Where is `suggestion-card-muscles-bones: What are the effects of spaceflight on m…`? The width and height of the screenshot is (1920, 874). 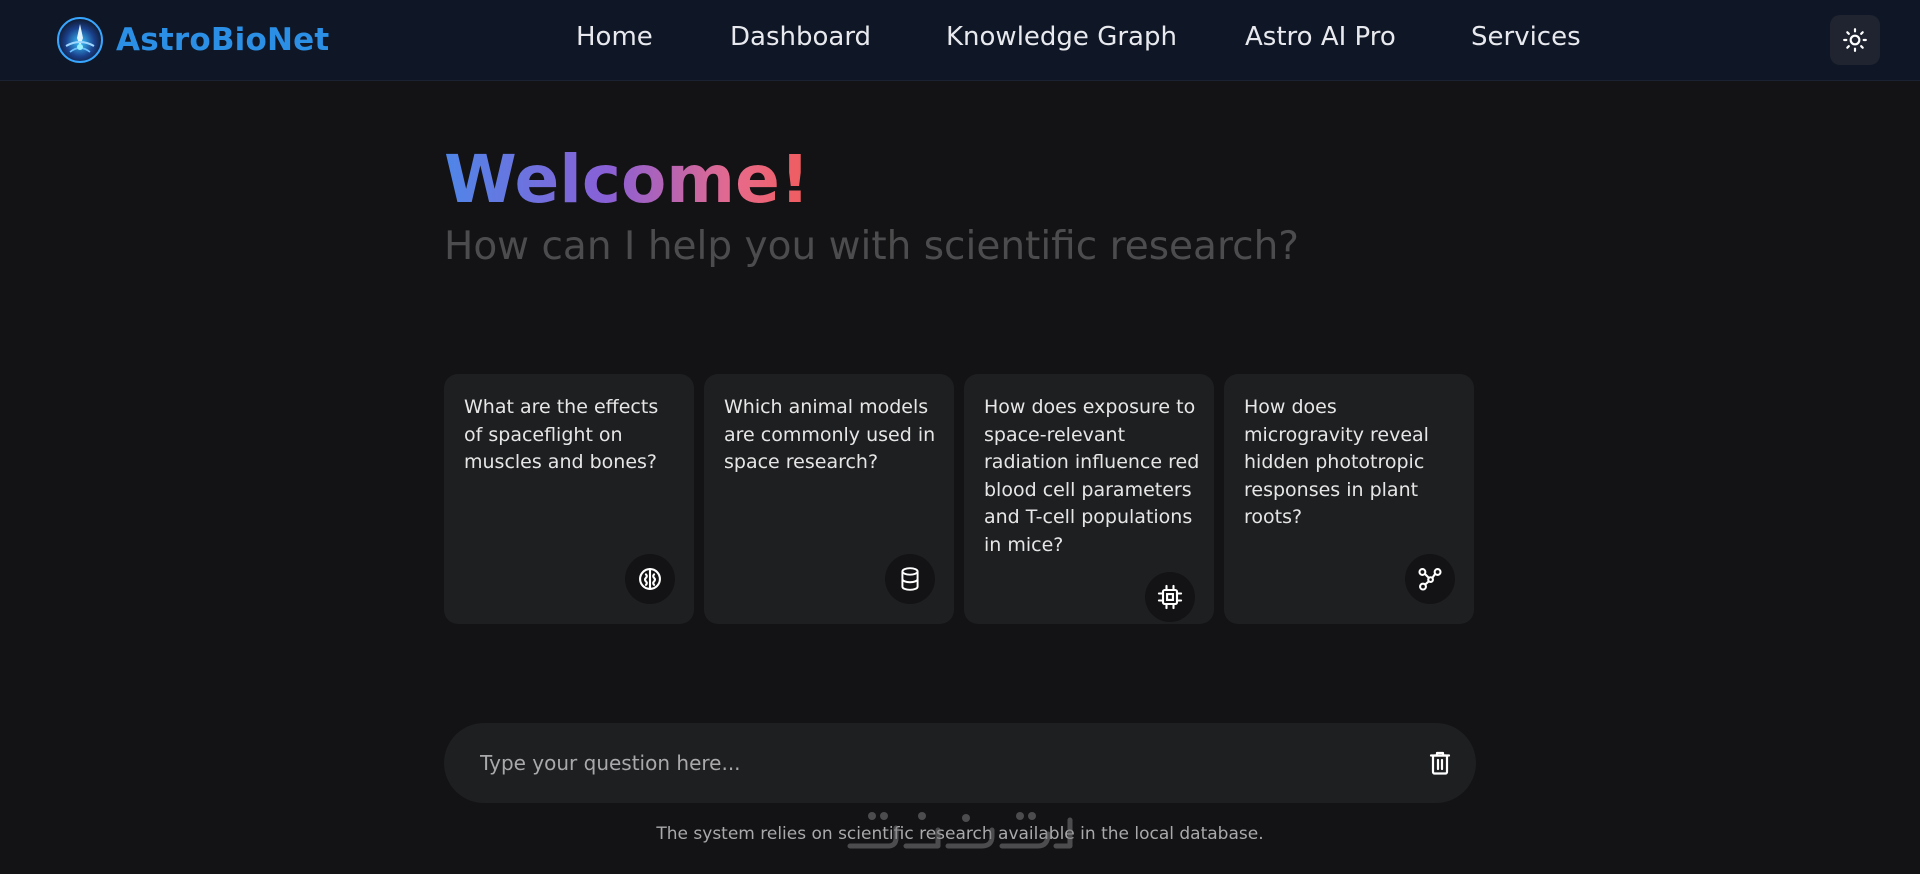 suggestion-card-muscles-bones: What are the effects of spaceflight on m… is located at coordinates (569, 499).